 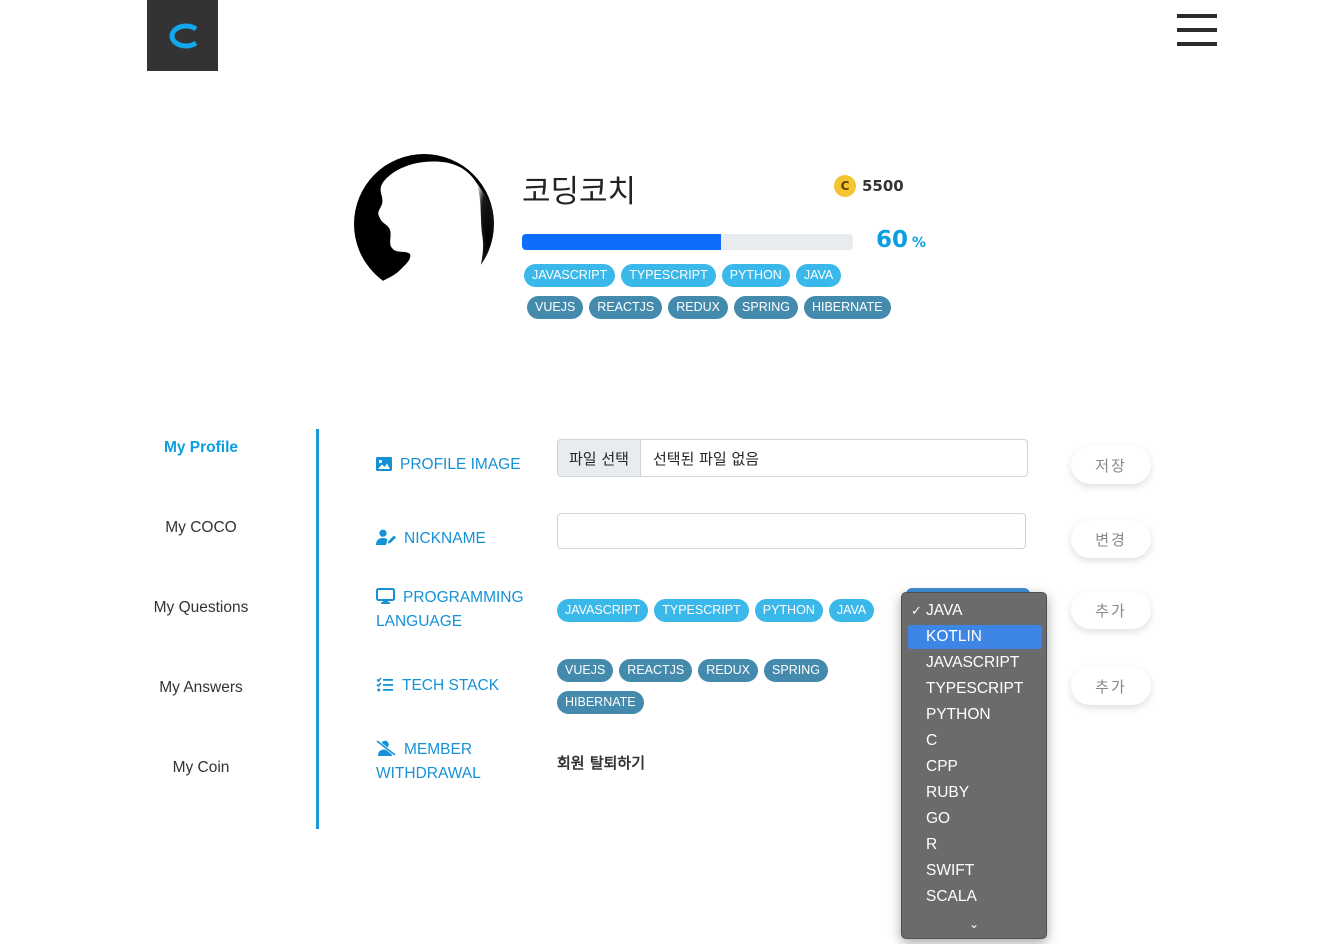 What do you see at coordinates (317, 629) in the screenshot?
I see `sidebar-divider` at bounding box center [317, 629].